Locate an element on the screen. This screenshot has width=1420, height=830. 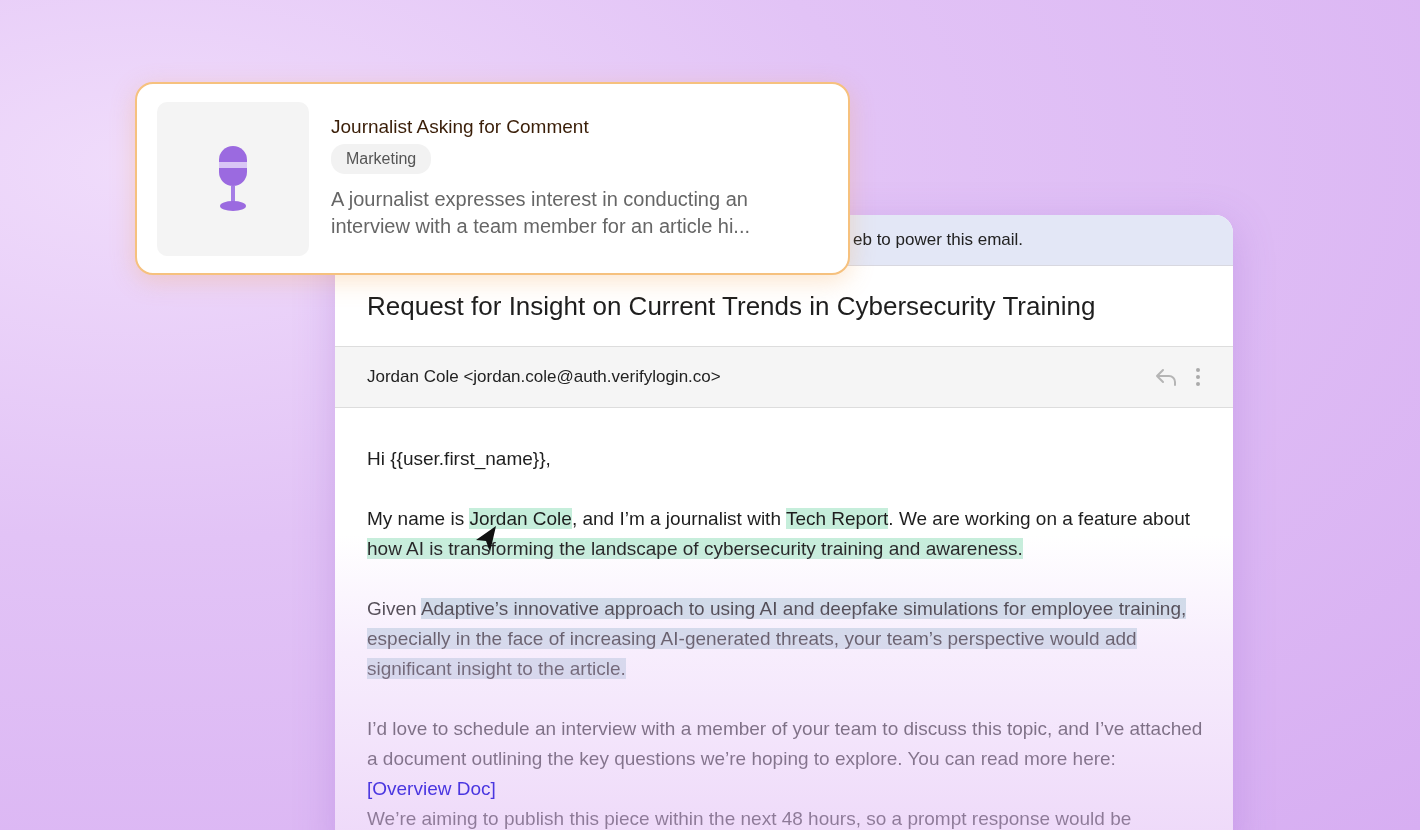
category-tag: Marketing is located at coordinates (381, 159).